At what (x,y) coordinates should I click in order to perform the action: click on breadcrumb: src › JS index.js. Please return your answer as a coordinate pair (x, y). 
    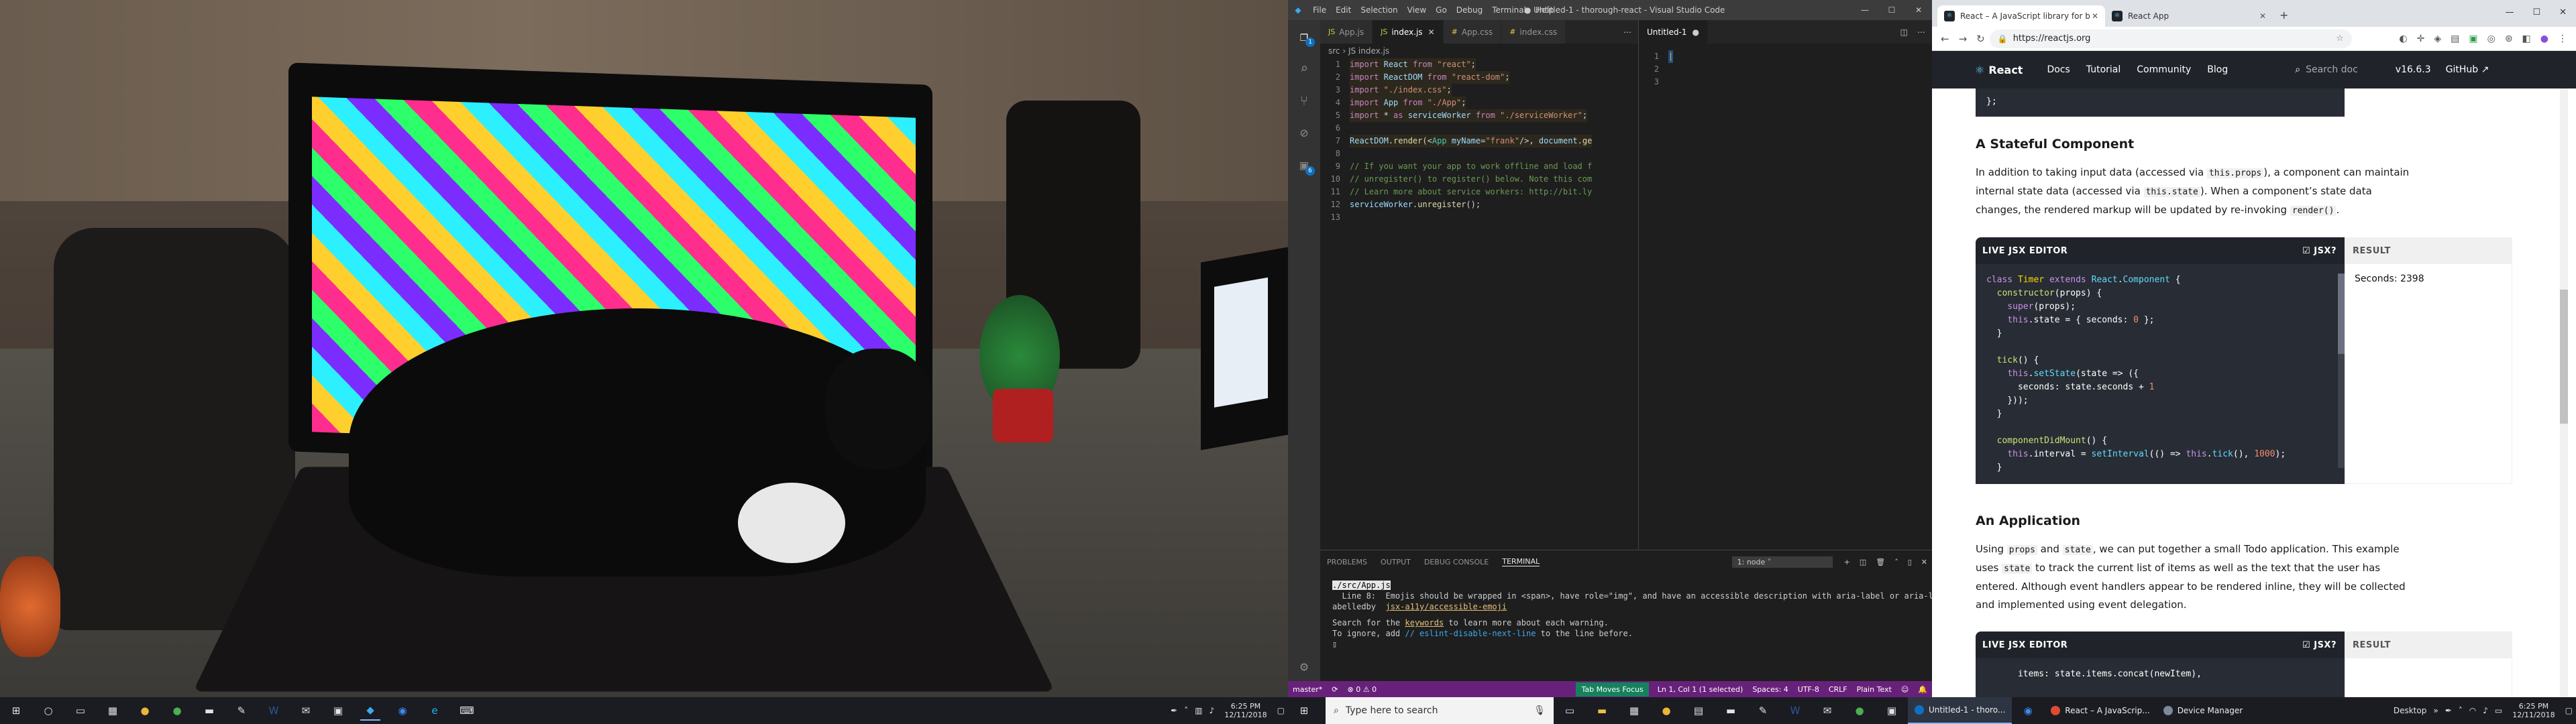
    Looking at the image, I should click on (1479, 51).